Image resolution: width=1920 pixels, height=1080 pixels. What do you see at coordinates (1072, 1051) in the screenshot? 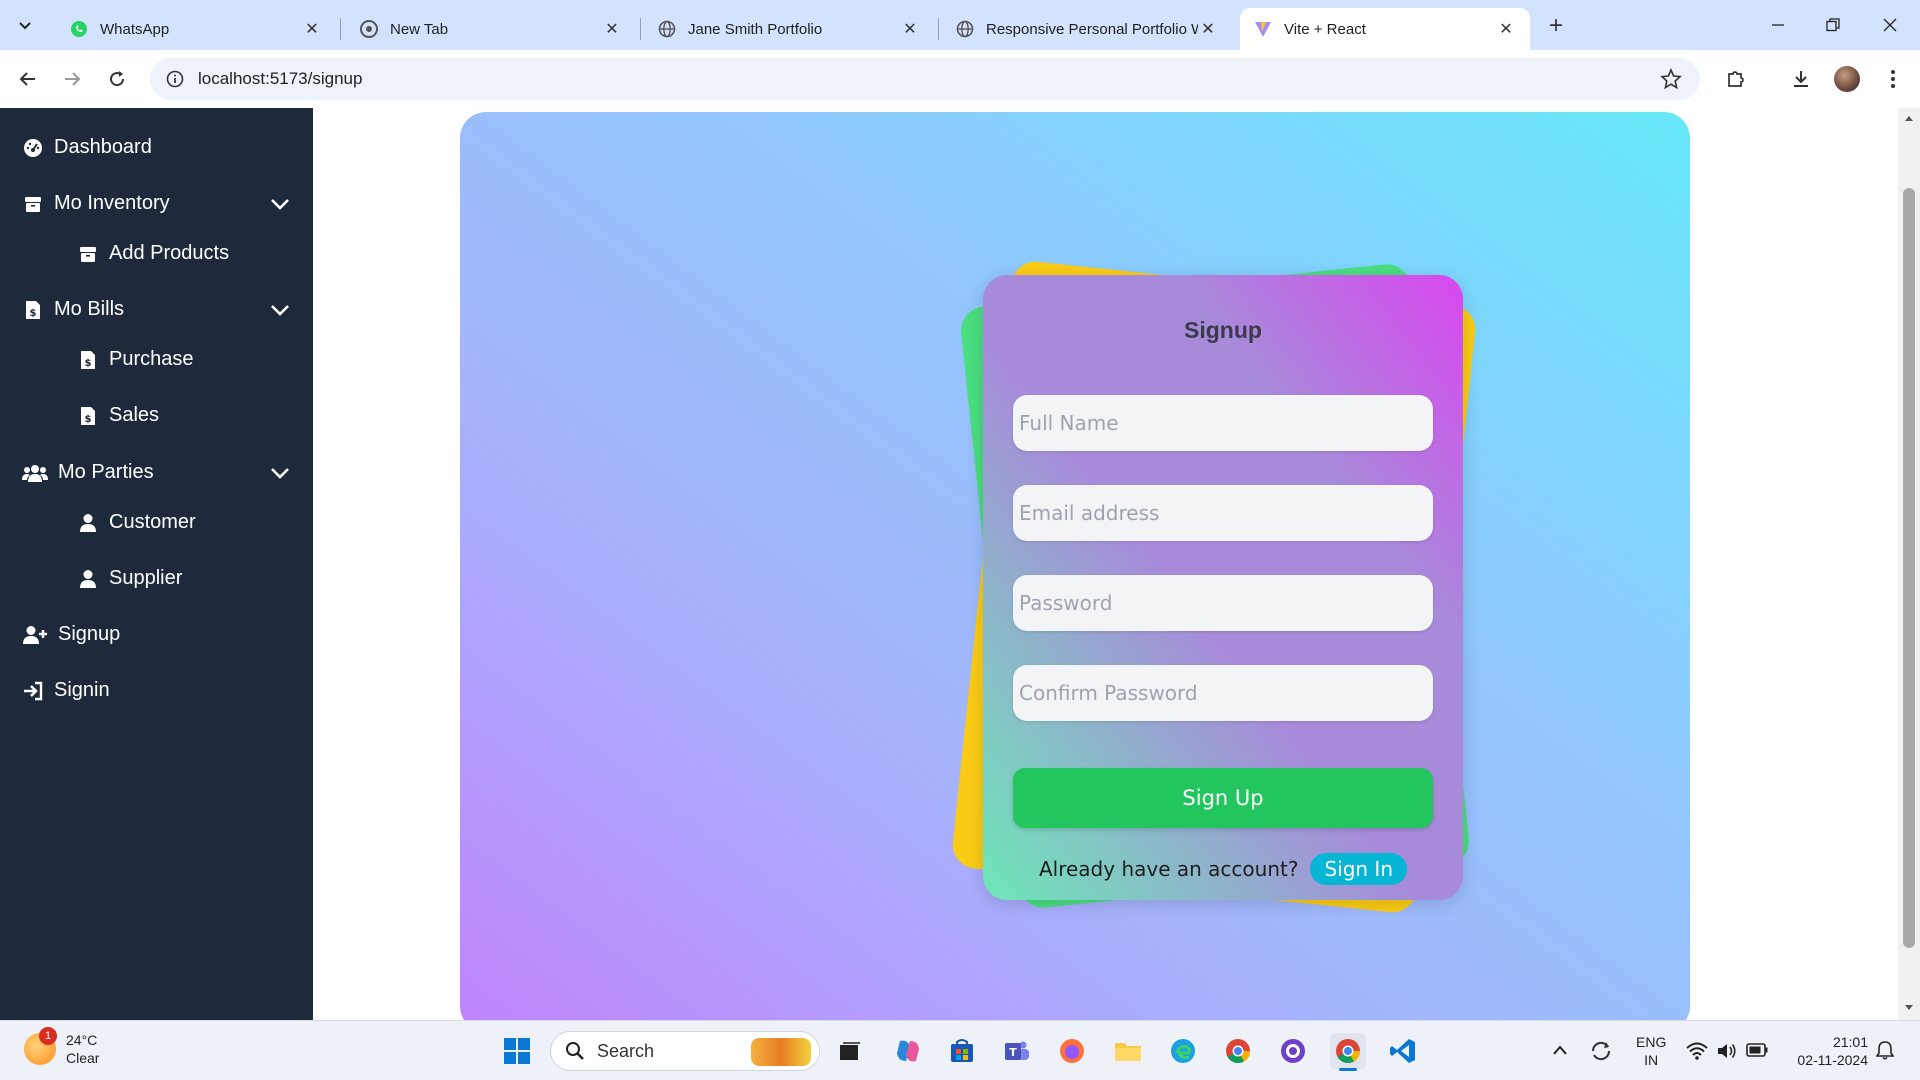
I see `taskbar-firefox` at bounding box center [1072, 1051].